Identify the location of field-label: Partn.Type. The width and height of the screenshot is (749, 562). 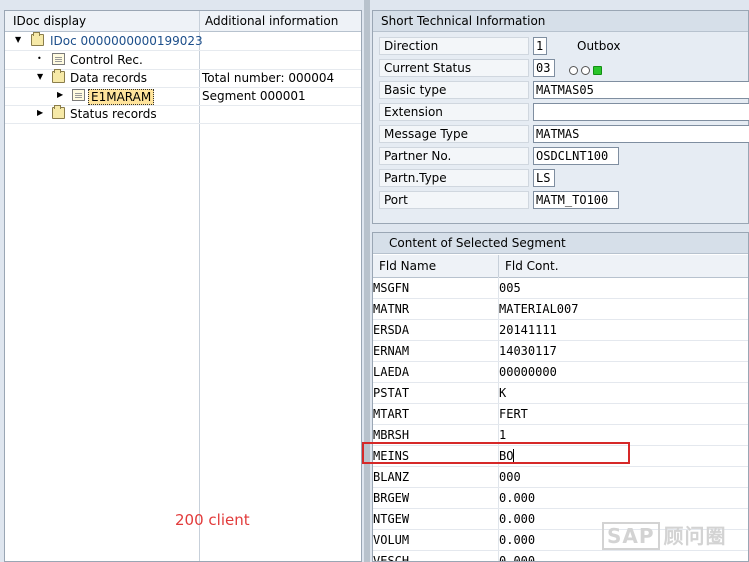
(454, 178).